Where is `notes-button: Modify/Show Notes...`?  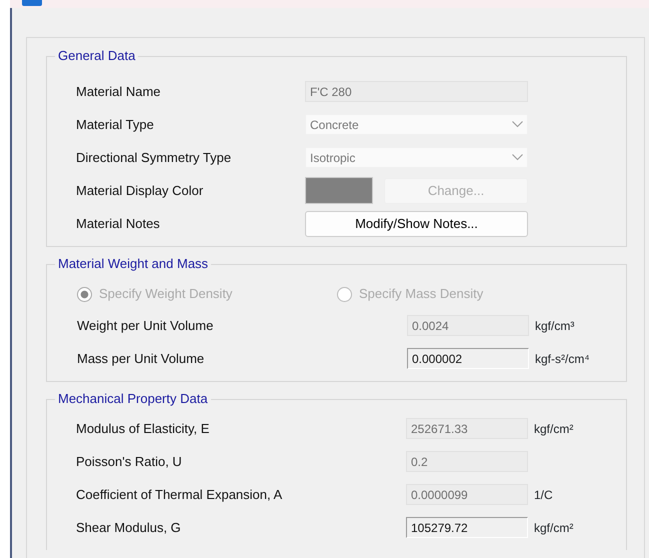
notes-button: Modify/Show Notes... is located at coordinates (416, 223).